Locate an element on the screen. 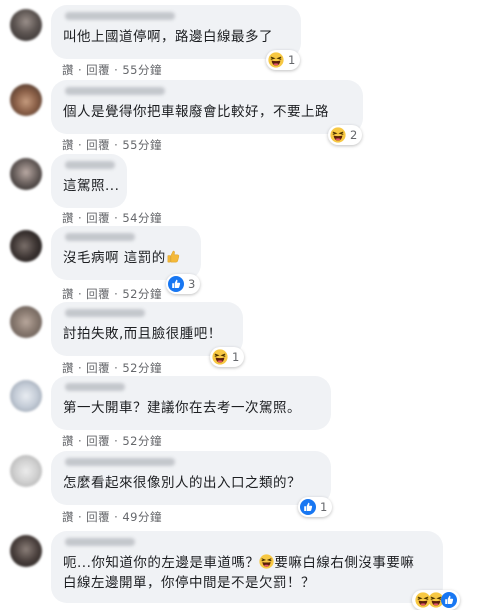 This screenshot has width=500, height=610. reaction-count: 2 is located at coordinates (354, 135).